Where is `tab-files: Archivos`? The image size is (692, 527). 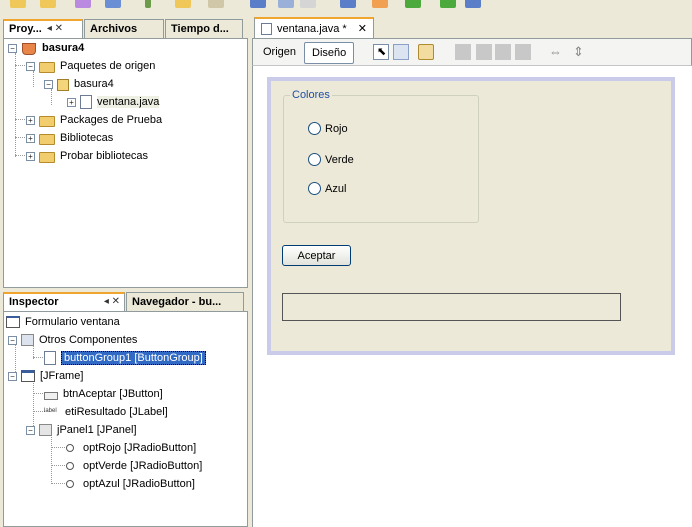
tab-files: Archivos is located at coordinates (124, 29).